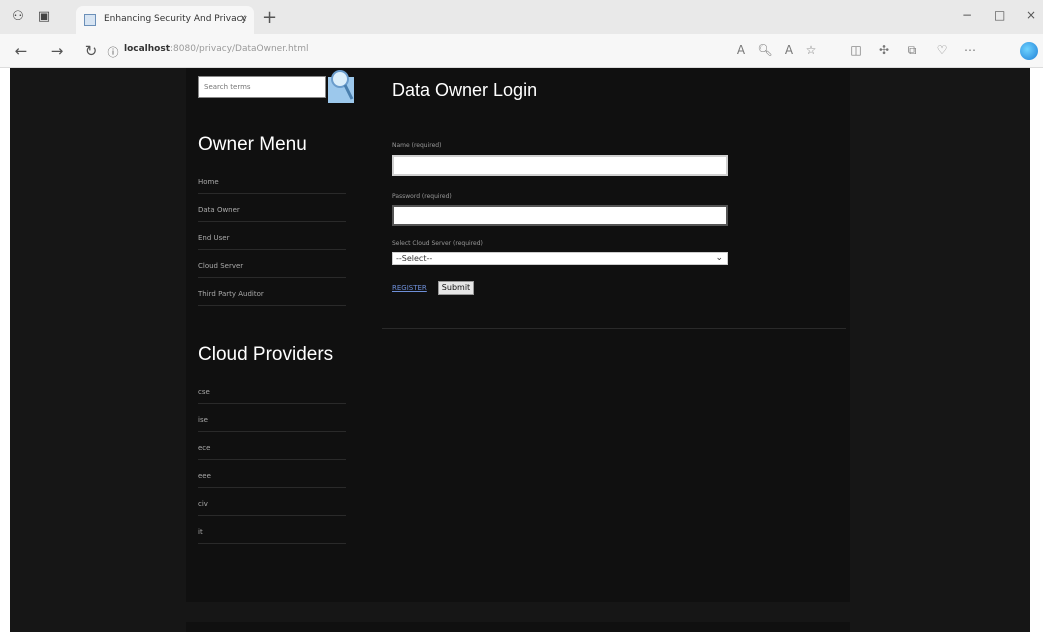  What do you see at coordinates (262, 87) in the screenshot?
I see `search-input` at bounding box center [262, 87].